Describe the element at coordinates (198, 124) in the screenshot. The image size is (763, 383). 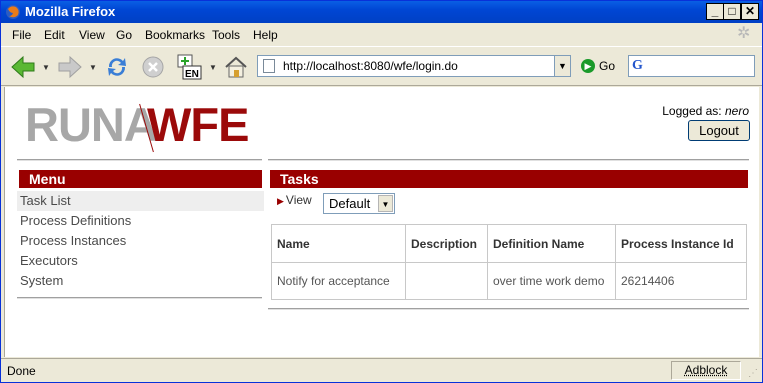
I see `logo-wfe: WFE` at that location.